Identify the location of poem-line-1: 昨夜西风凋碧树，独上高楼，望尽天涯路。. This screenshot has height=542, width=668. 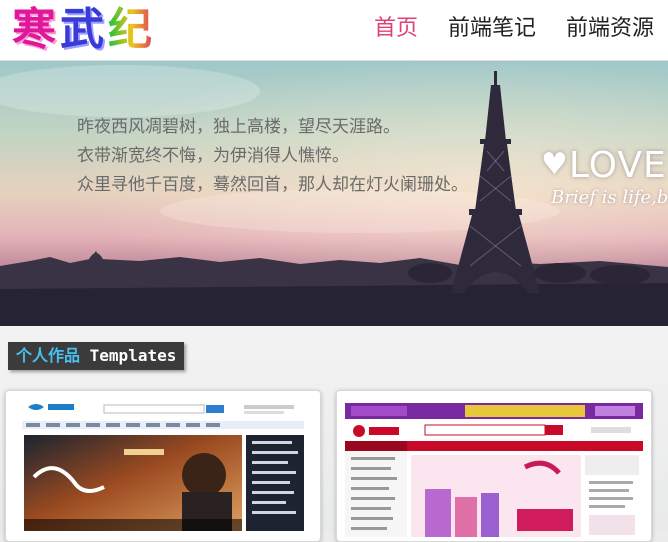
(238, 127).